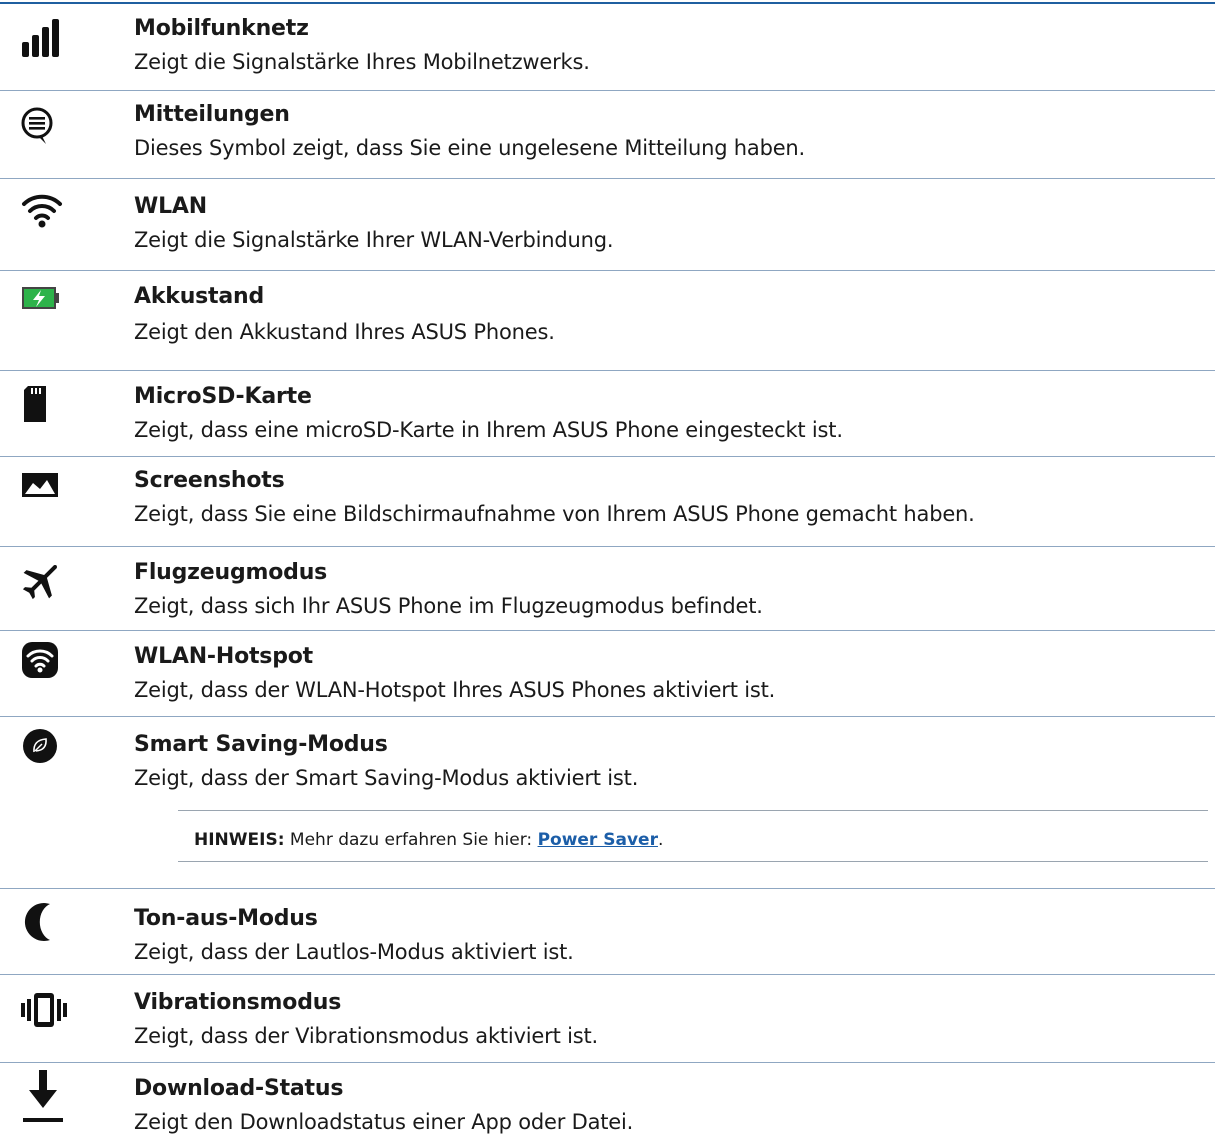  What do you see at coordinates (660, 840) in the screenshot?
I see `note-end: .` at bounding box center [660, 840].